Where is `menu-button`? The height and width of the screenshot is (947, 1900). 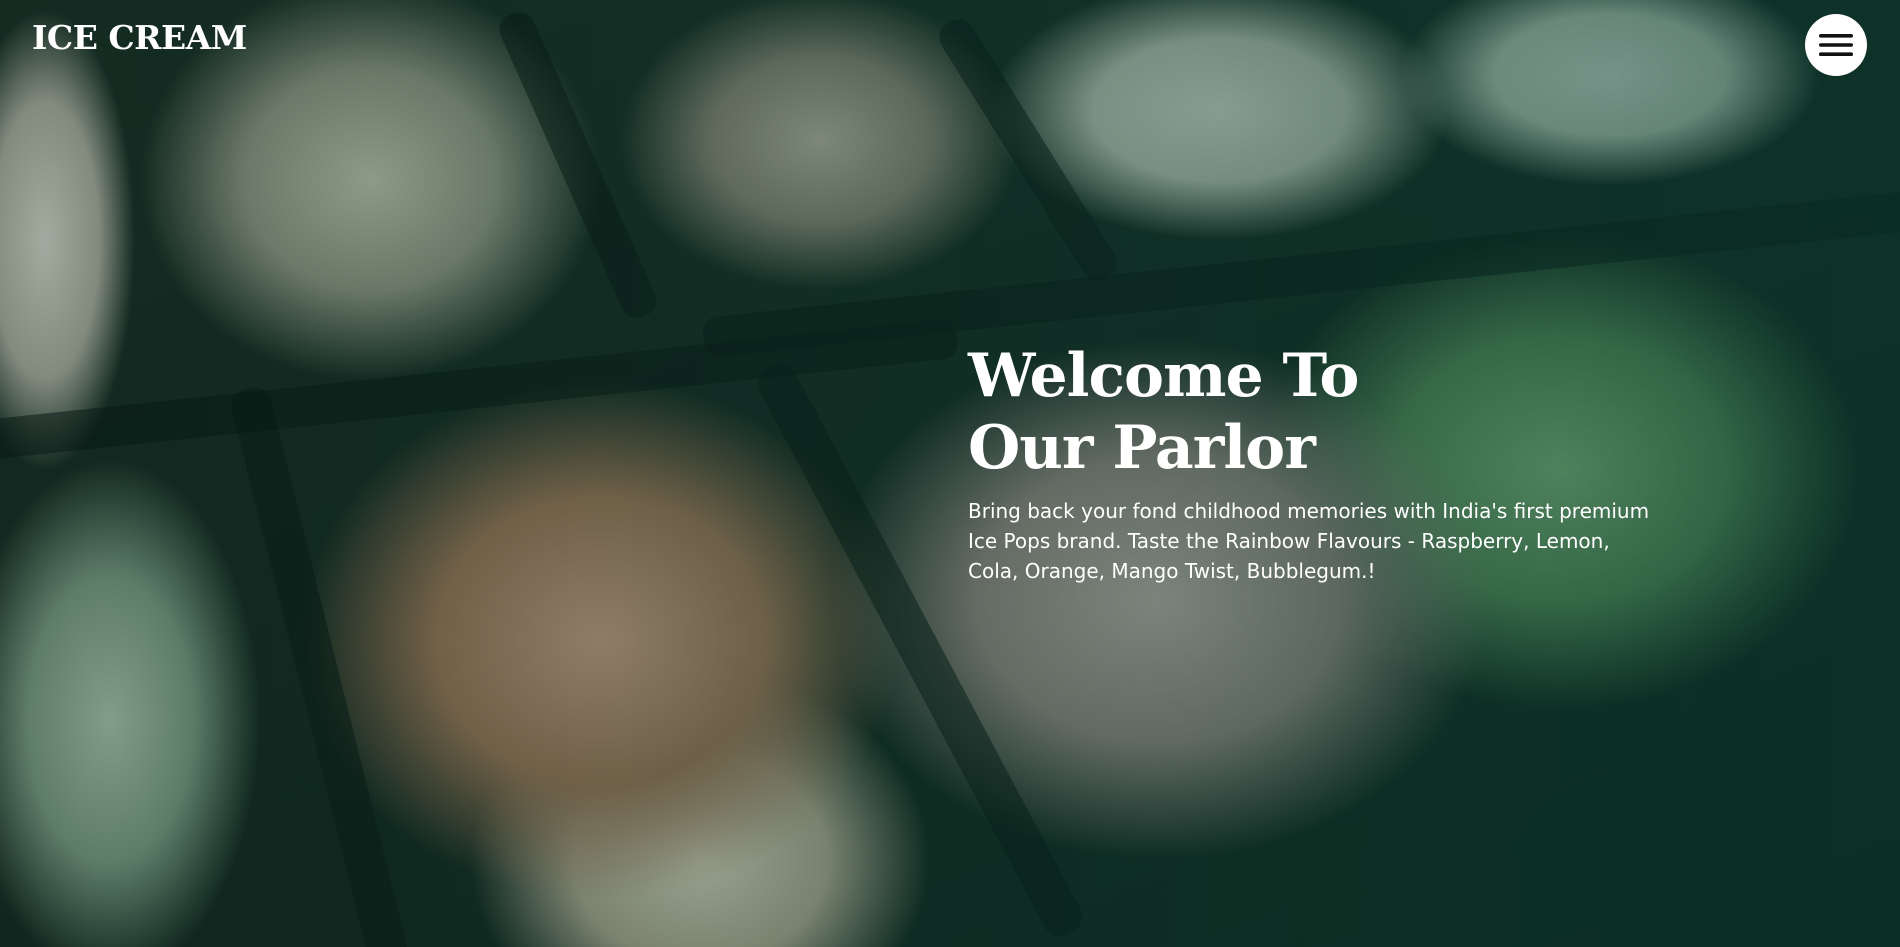 menu-button is located at coordinates (1836, 45).